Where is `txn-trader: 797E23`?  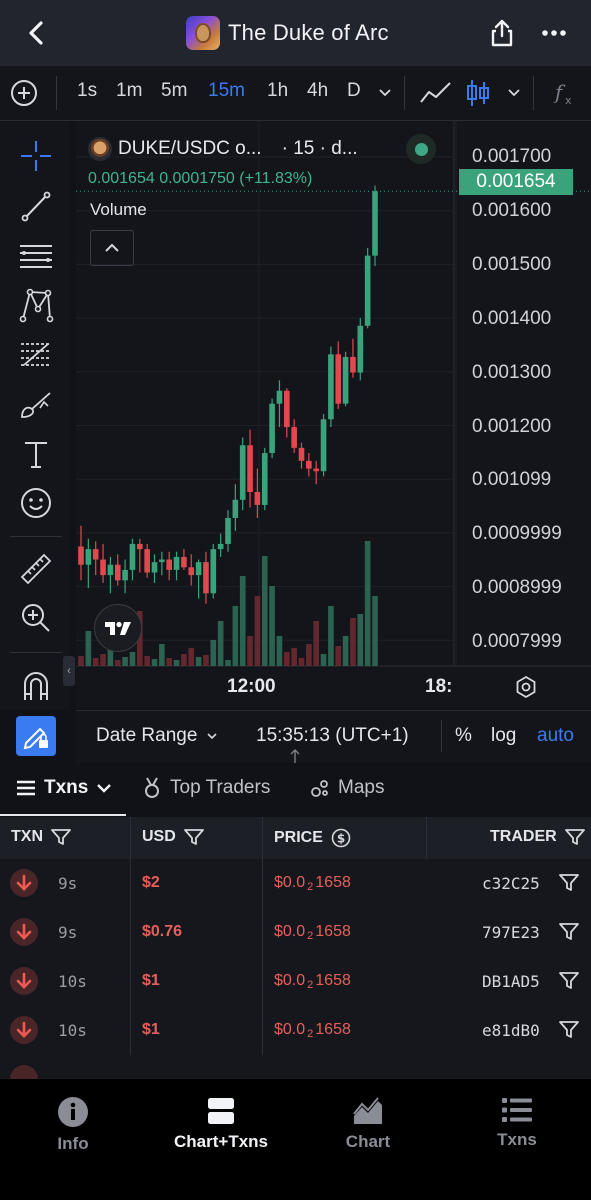 txn-trader: 797E23 is located at coordinates (511, 932).